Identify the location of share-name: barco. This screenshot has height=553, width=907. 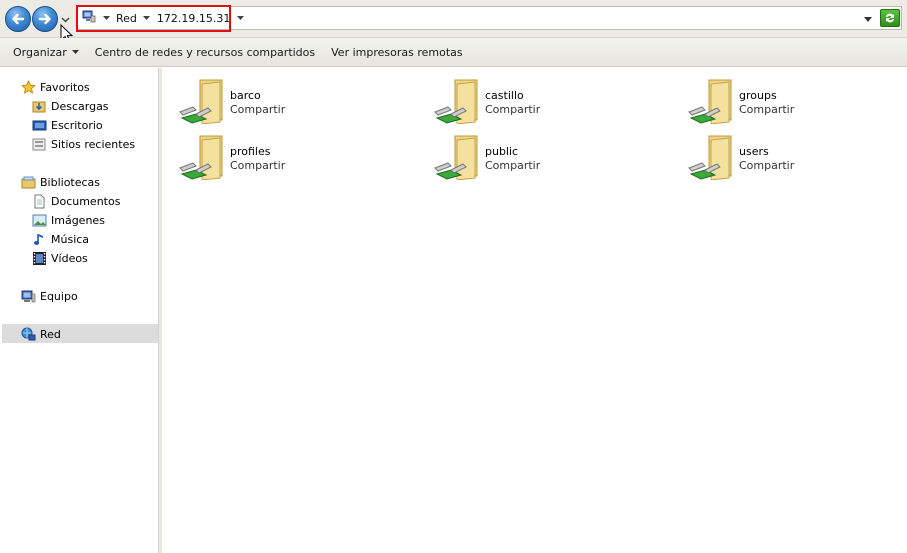
(245, 95).